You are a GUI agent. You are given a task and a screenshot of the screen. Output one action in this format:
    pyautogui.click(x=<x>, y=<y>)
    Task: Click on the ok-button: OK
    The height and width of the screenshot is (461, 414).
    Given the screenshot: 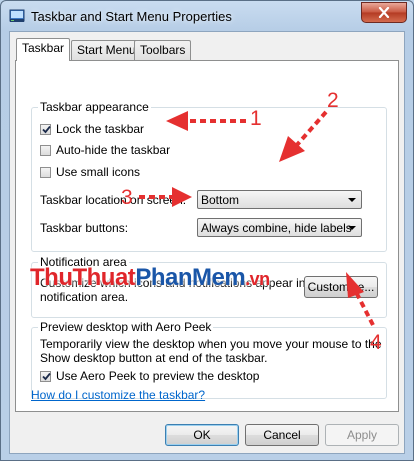 What is the action you would take?
    pyautogui.click(x=202, y=435)
    